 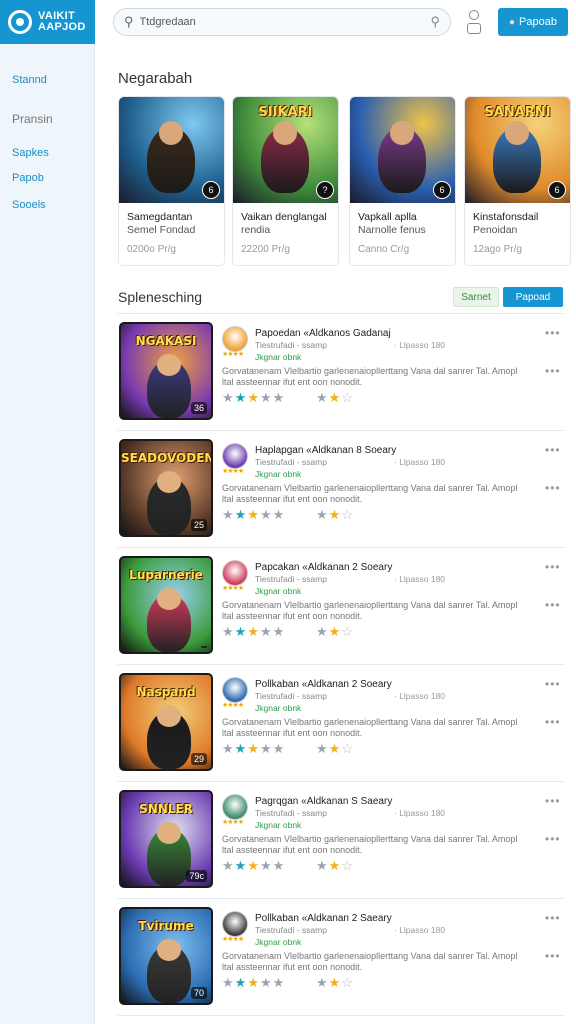 What do you see at coordinates (28, 178) in the screenshot?
I see `sidebar-item-papob: Papob` at bounding box center [28, 178].